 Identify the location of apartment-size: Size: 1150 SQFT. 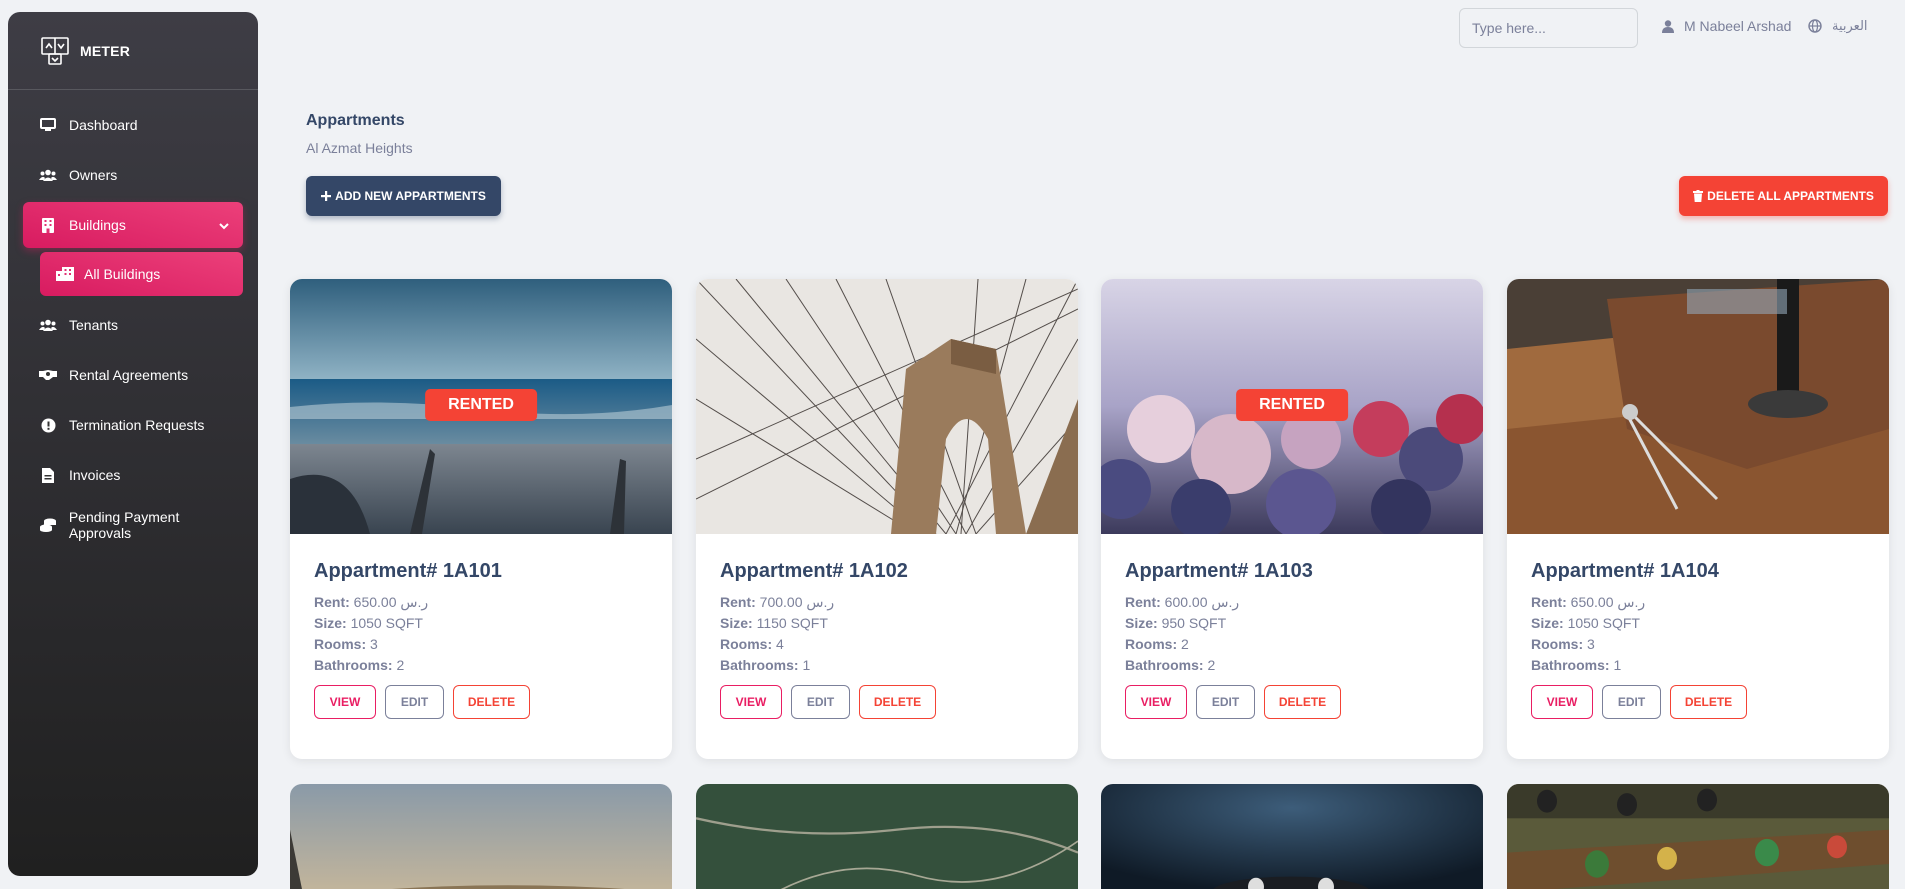
(774, 623).